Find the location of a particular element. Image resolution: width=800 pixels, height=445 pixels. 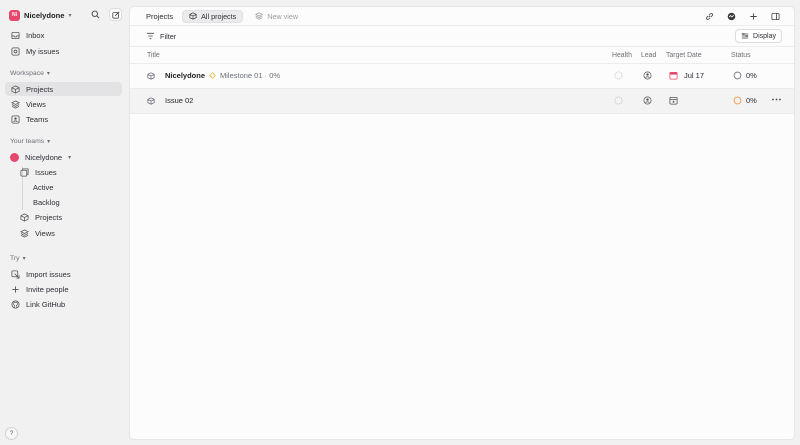

column-lead: Lead is located at coordinates (648, 55).